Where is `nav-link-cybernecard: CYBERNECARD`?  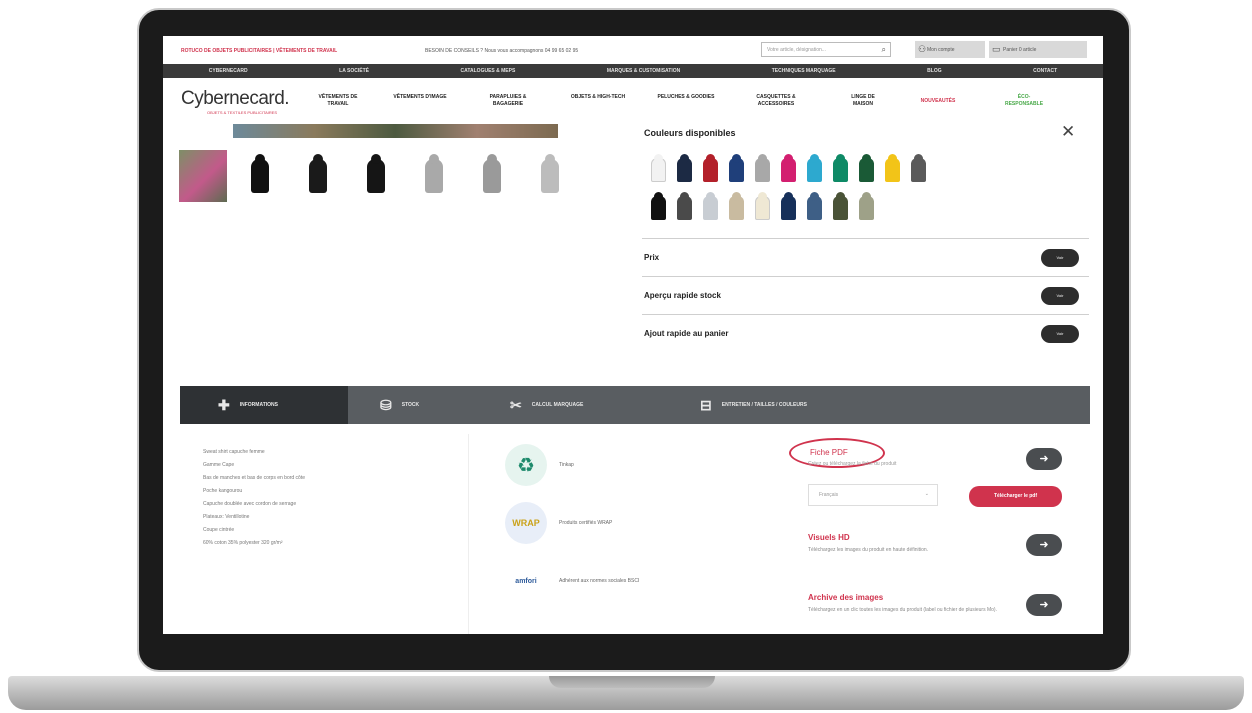 nav-link-cybernecard: CYBERNECARD is located at coordinates (228, 71).